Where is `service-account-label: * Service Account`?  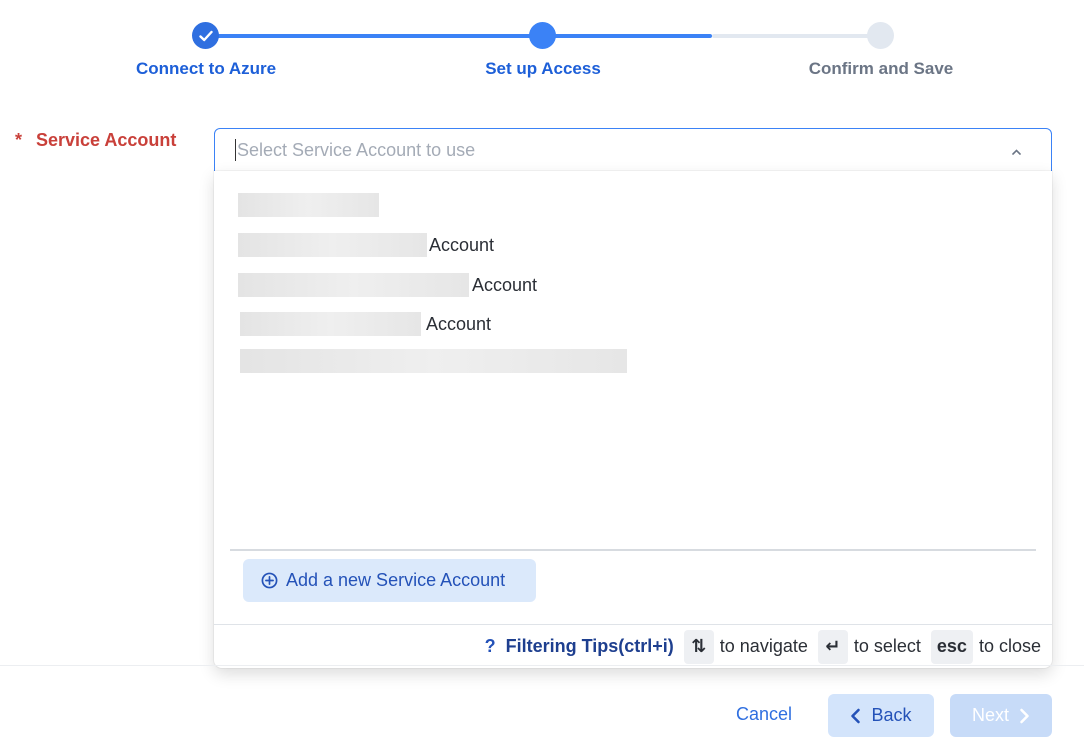
service-account-label: * Service Account is located at coordinates (95, 140).